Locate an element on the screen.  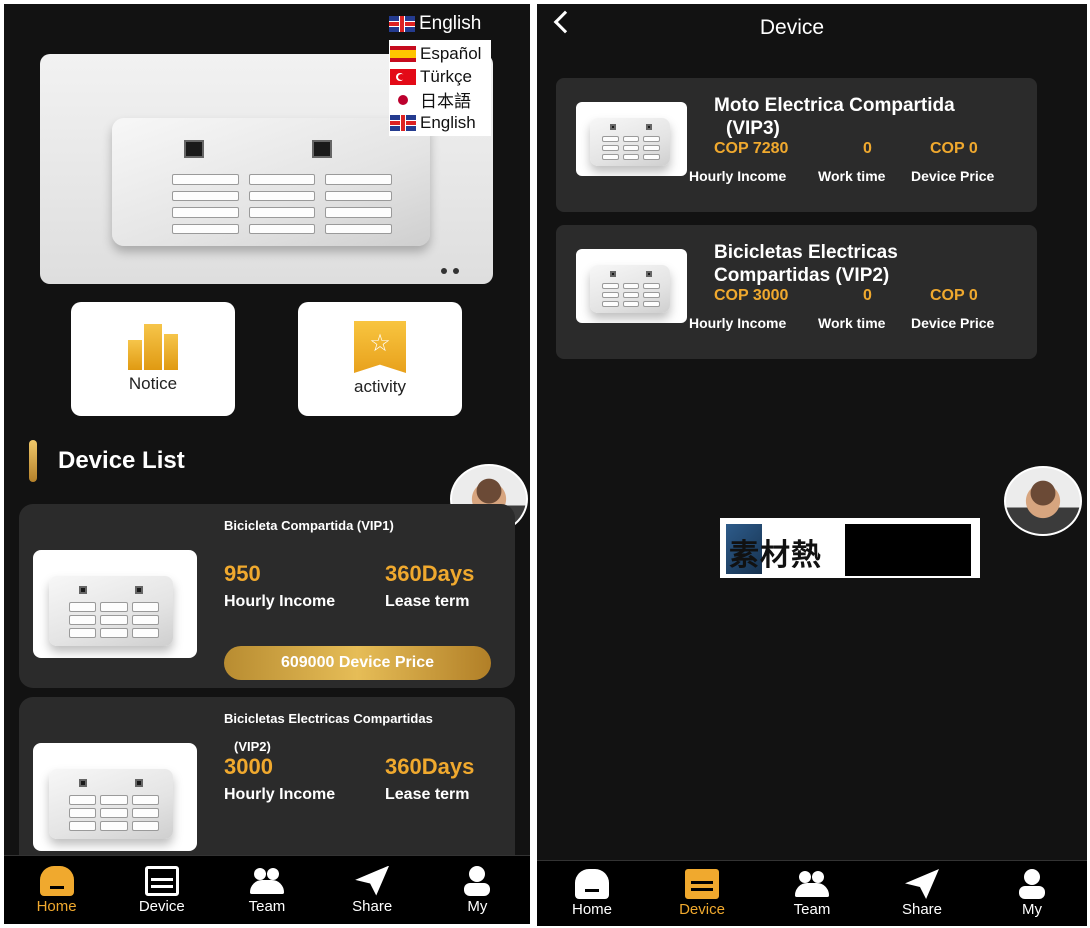
device-name: Bicicleta Compartida (VIP1) is located at coordinates (309, 525).